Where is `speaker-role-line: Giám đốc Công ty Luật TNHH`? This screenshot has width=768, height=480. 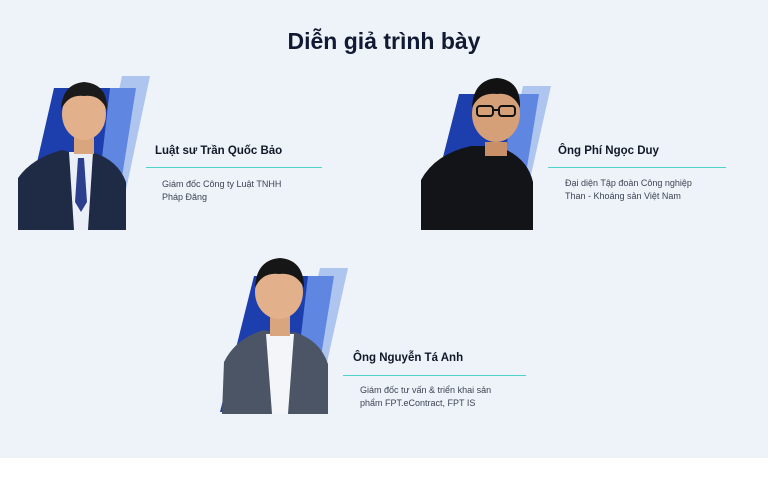 speaker-role-line: Giám đốc Công ty Luật TNHH is located at coordinates (222, 184).